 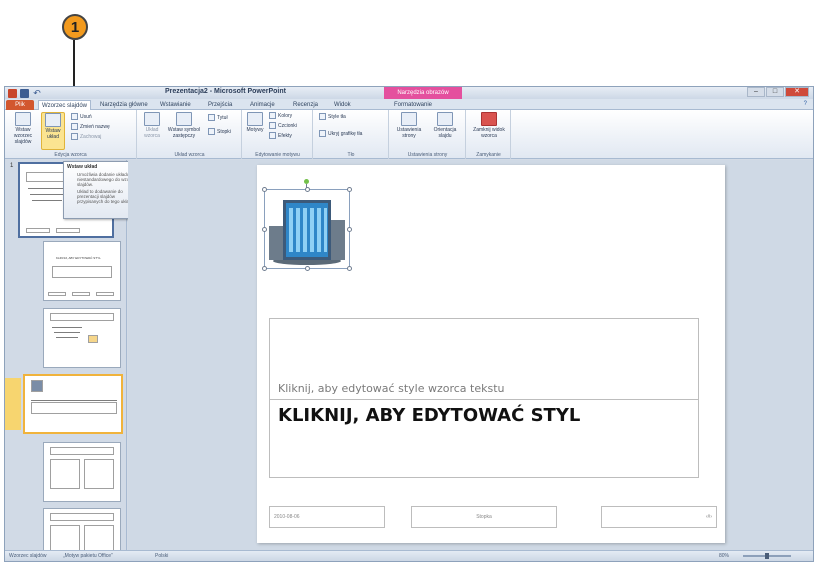 What do you see at coordinates (124, 105) in the screenshot?
I see `tab-home: Narzędzia główne` at bounding box center [124, 105].